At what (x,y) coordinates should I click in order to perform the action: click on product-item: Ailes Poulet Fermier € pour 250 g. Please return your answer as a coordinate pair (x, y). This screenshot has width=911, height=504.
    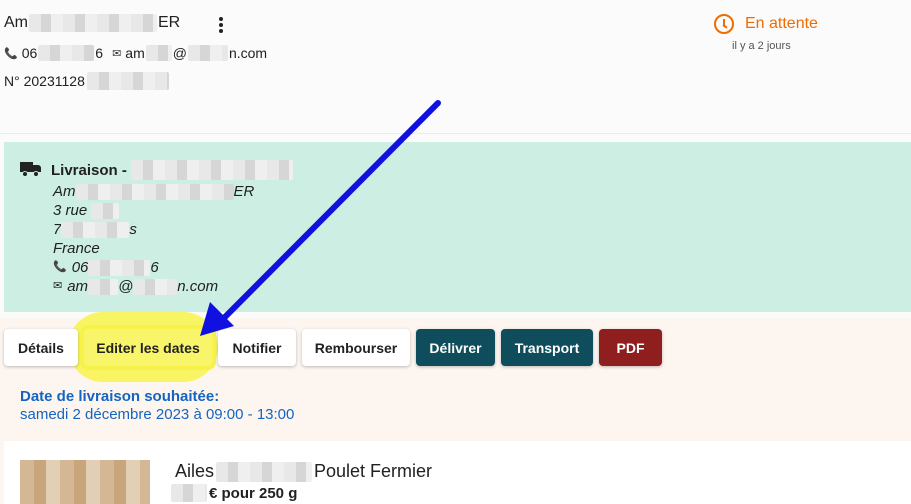
    Looking at the image, I should click on (457, 472).